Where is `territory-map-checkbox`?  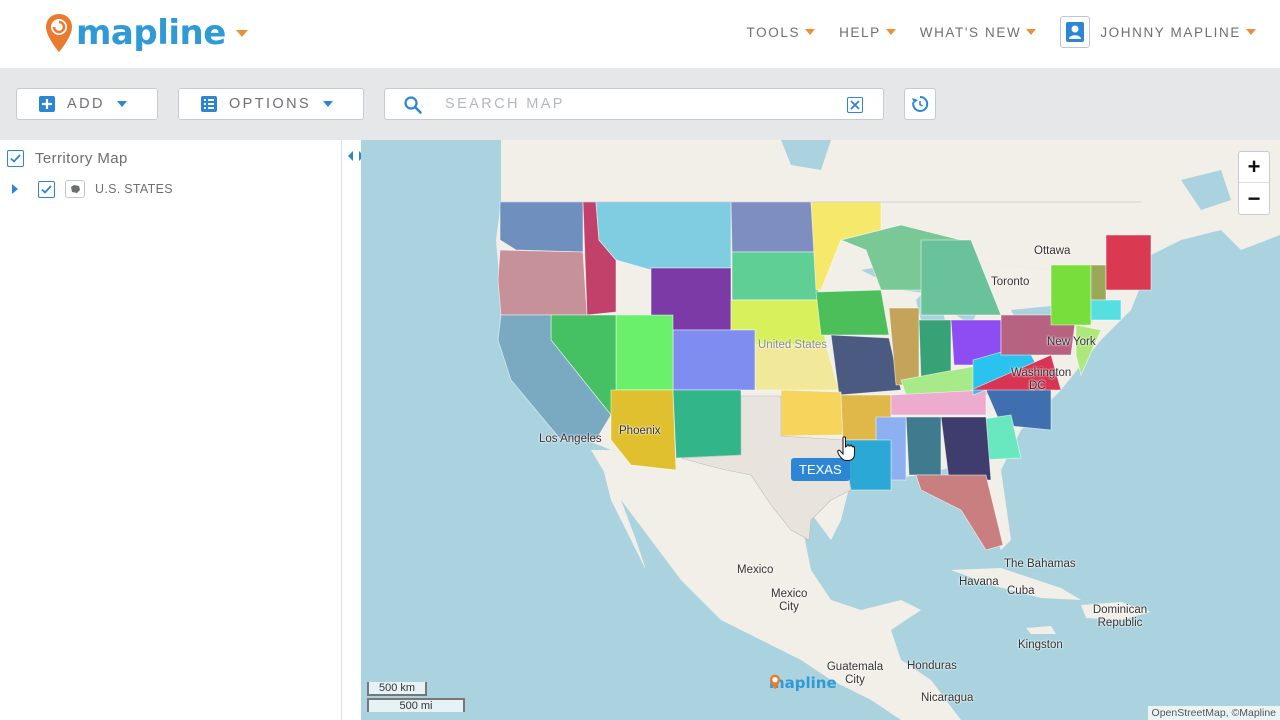
territory-map-checkbox is located at coordinates (15, 158).